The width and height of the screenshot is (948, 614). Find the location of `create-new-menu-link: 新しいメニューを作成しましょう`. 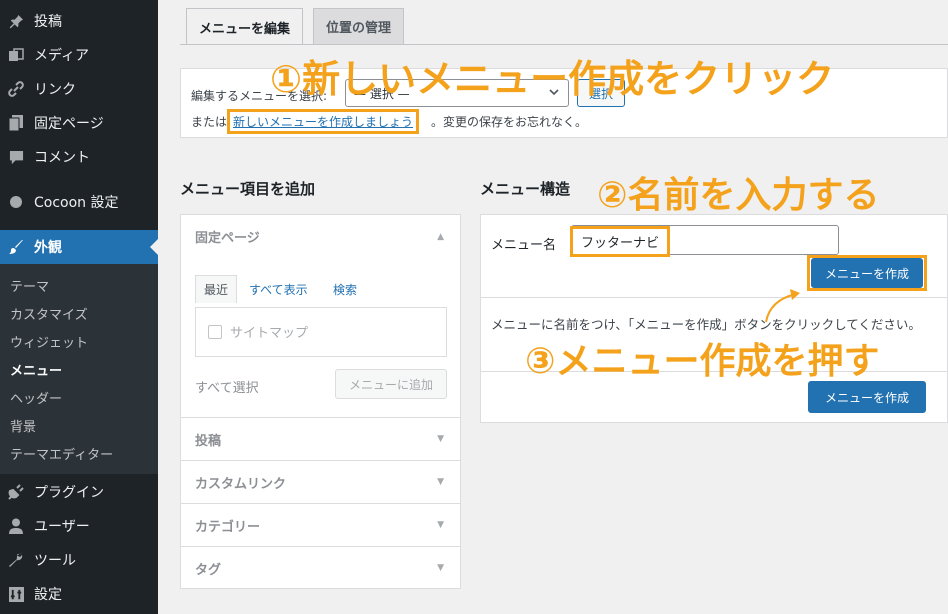

create-new-menu-link: 新しいメニューを作成しましょう is located at coordinates (323, 121).